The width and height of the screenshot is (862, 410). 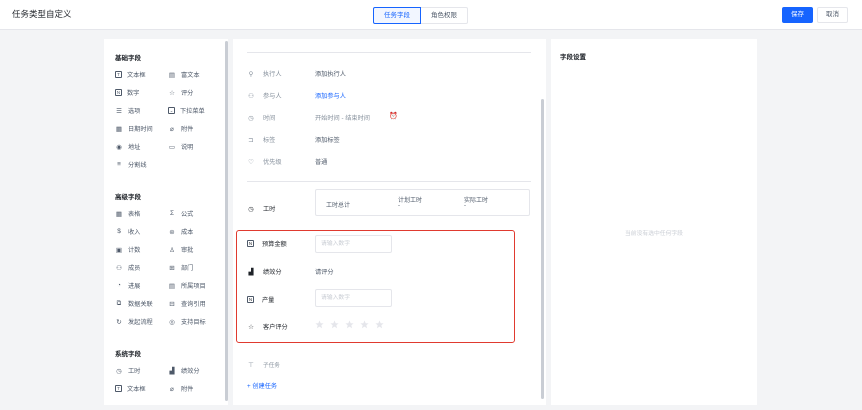 What do you see at coordinates (389, 52) in the screenshot?
I see `divider` at bounding box center [389, 52].